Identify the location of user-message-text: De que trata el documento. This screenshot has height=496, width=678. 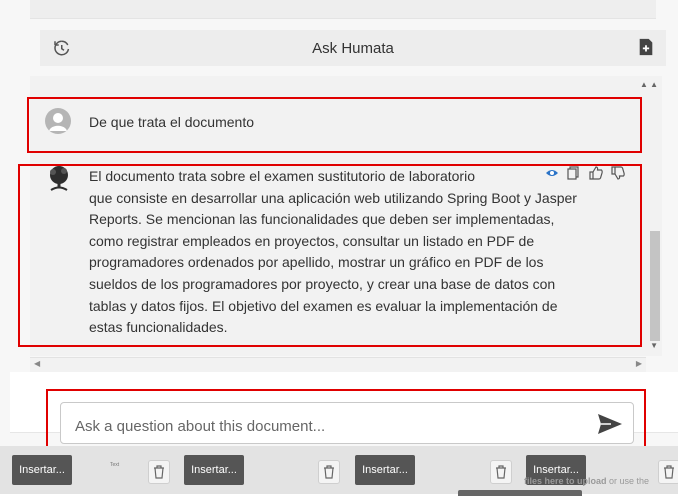
(171, 122).